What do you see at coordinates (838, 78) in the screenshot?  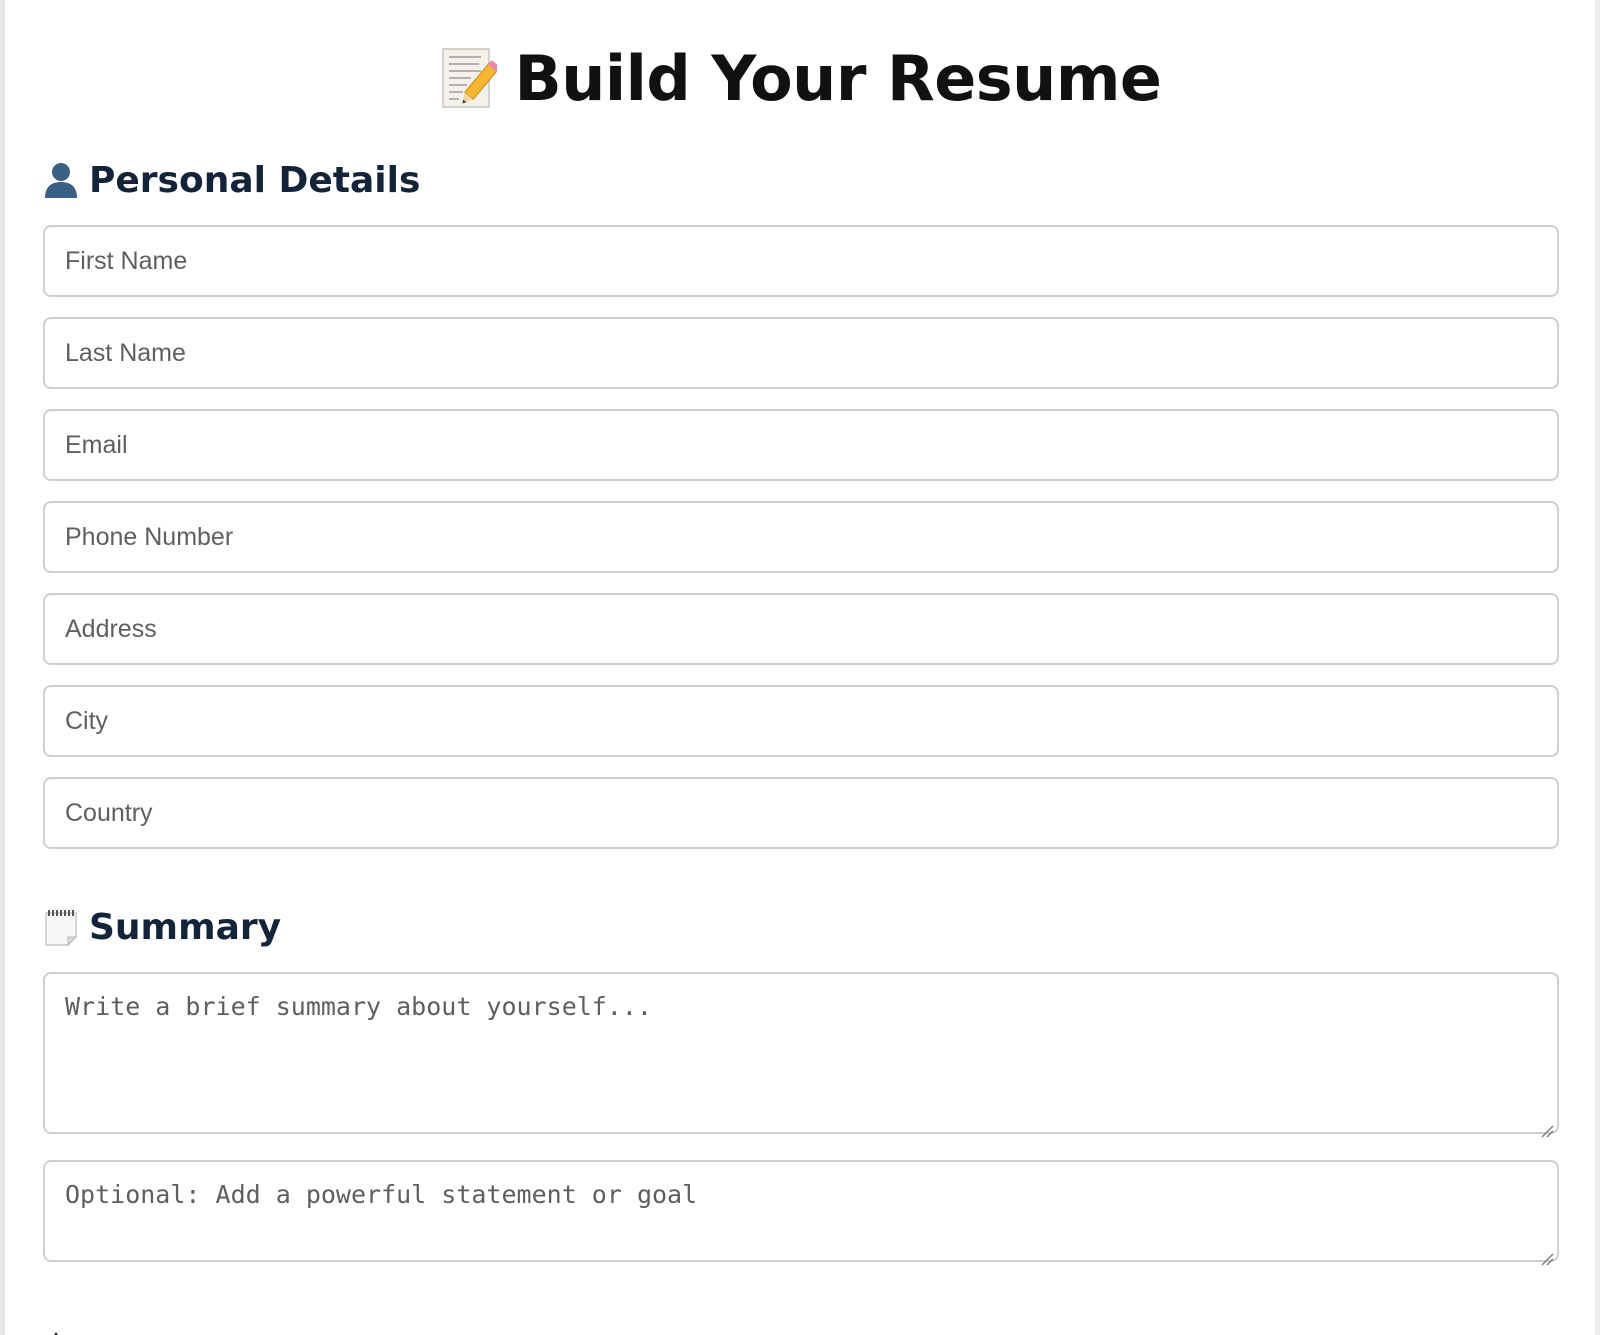 I see `page-title-text: Build Your Resume` at bounding box center [838, 78].